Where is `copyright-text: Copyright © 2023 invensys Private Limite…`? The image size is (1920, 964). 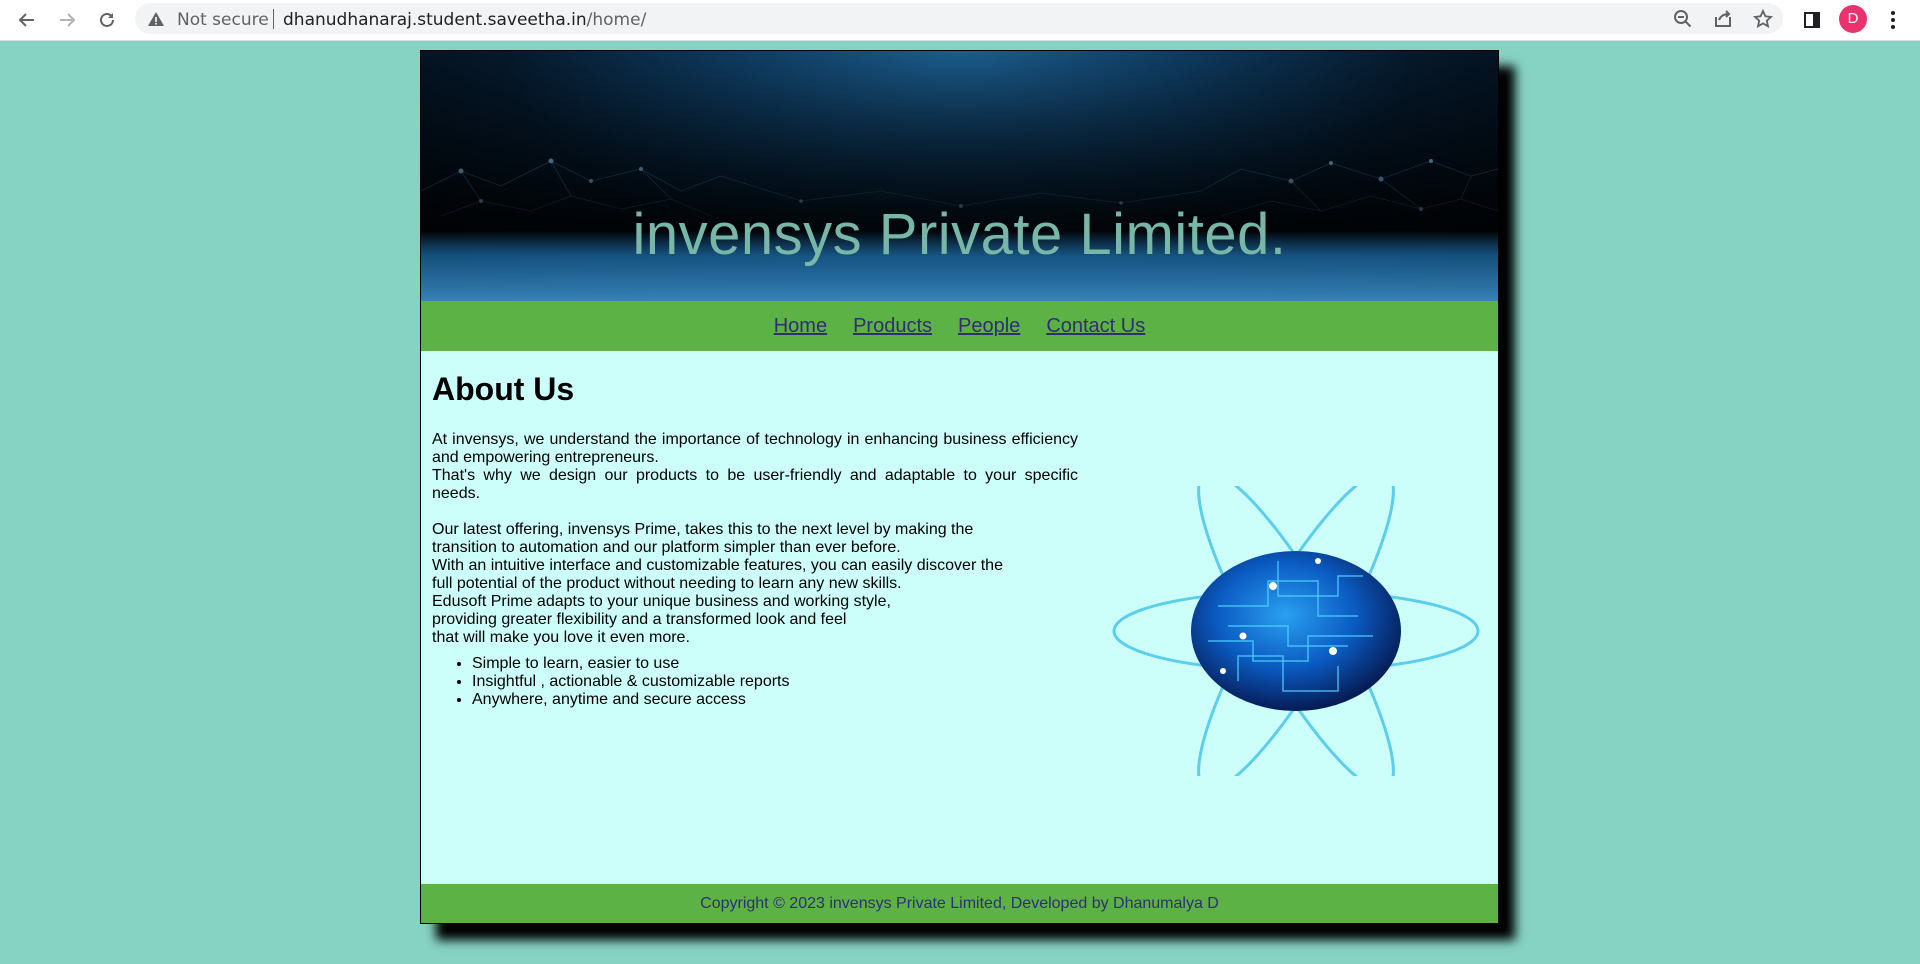
copyright-text: Copyright © 2023 invensys Private Limite… is located at coordinates (959, 903).